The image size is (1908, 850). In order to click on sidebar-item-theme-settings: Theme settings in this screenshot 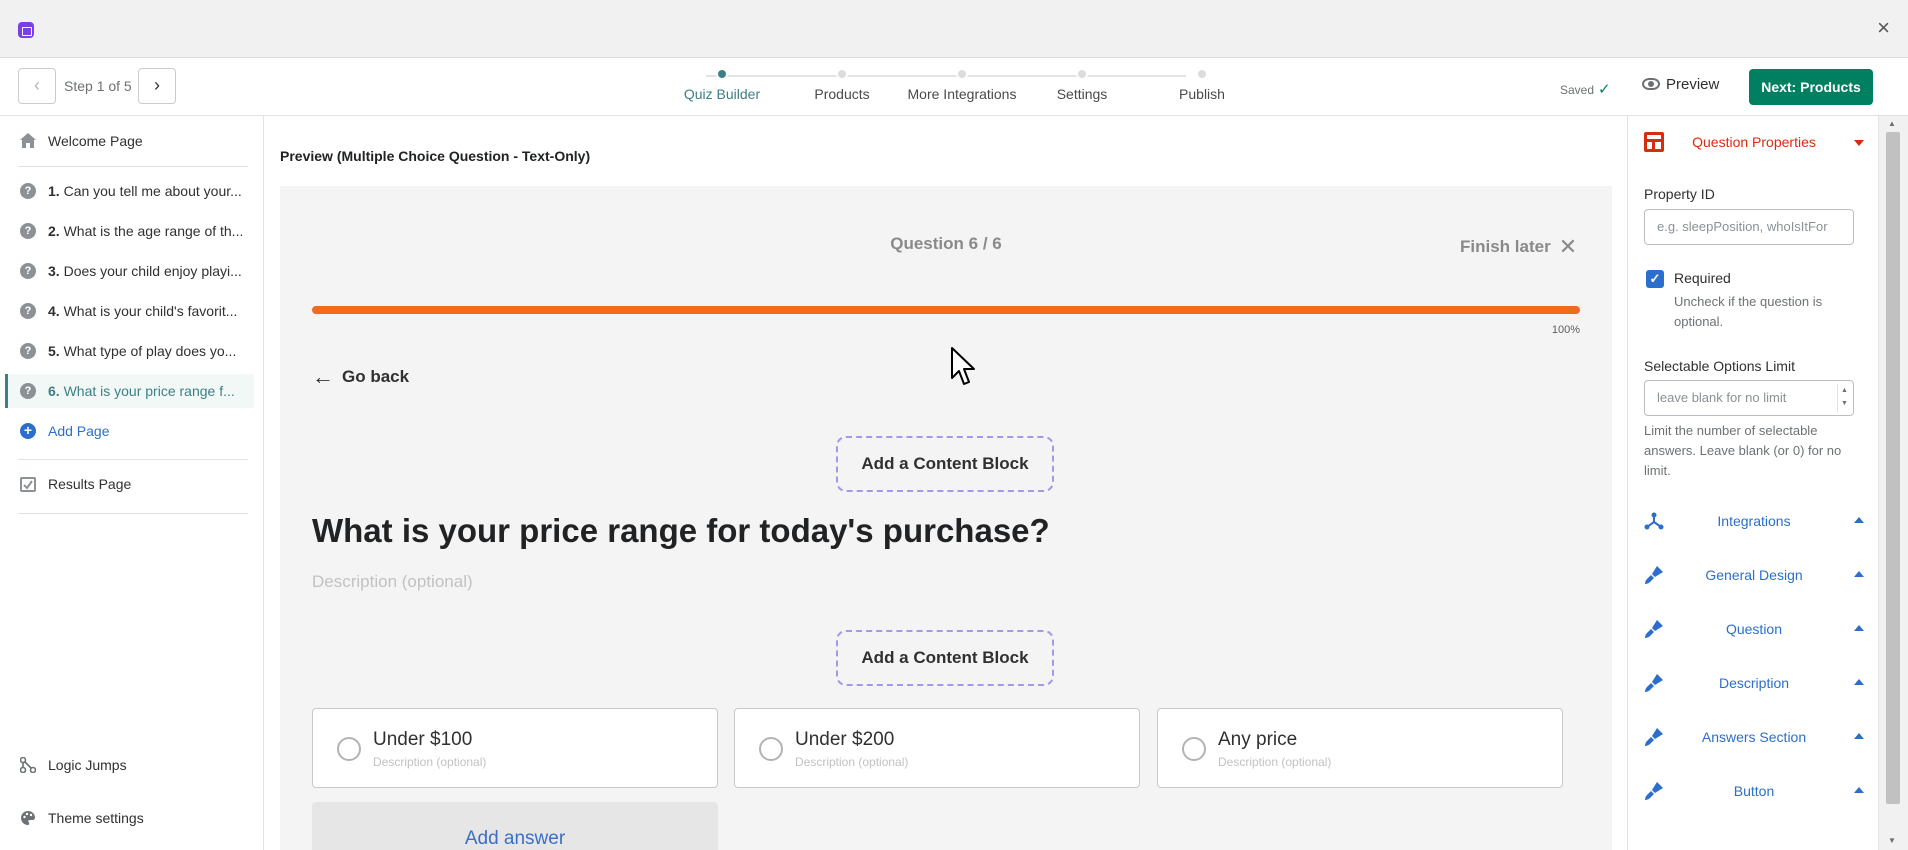, I will do `click(136, 818)`.